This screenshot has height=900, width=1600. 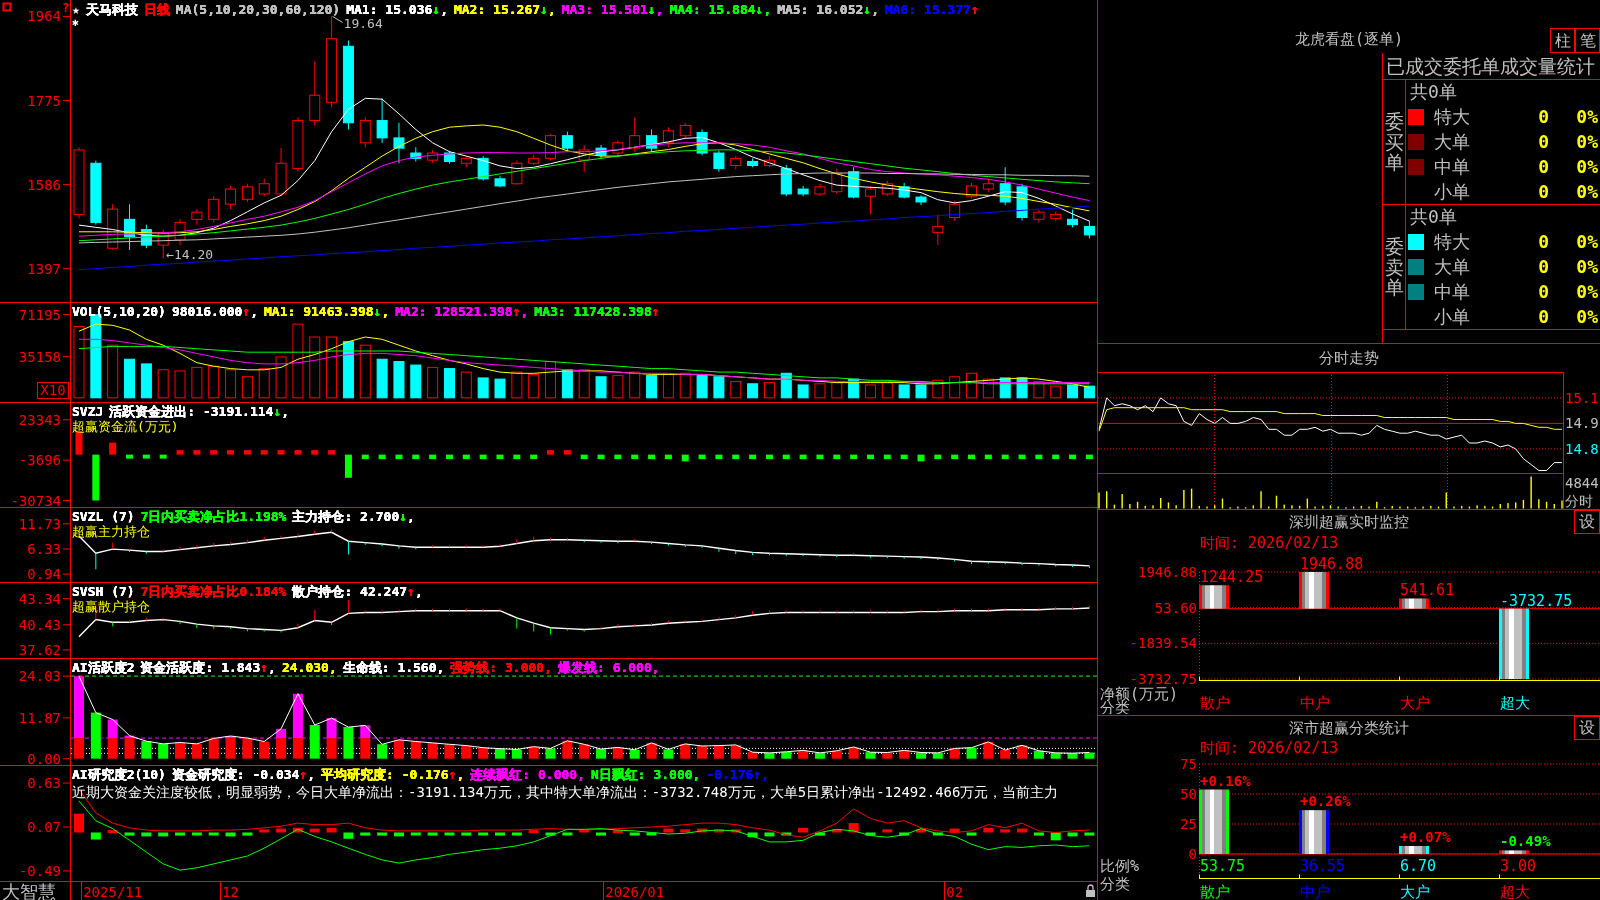 What do you see at coordinates (1587, 40) in the screenshot?
I see `view-button: 笔` at bounding box center [1587, 40].